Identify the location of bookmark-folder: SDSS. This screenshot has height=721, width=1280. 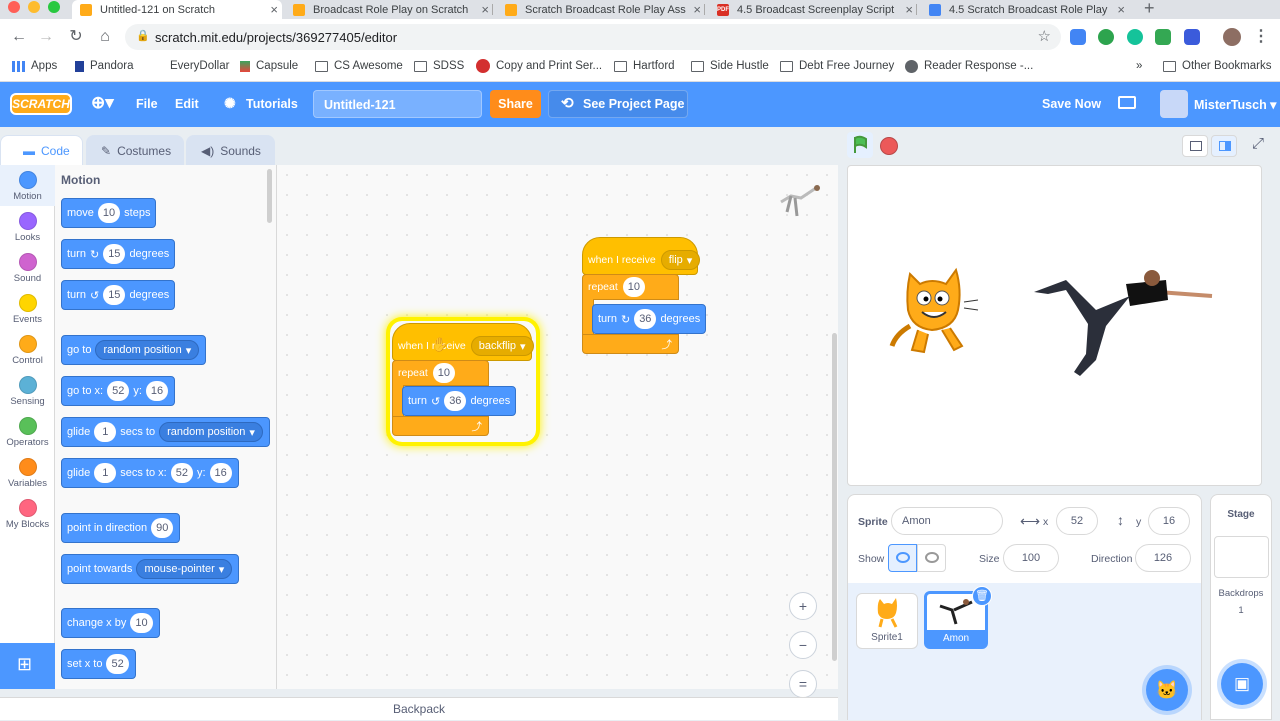
(439, 66).